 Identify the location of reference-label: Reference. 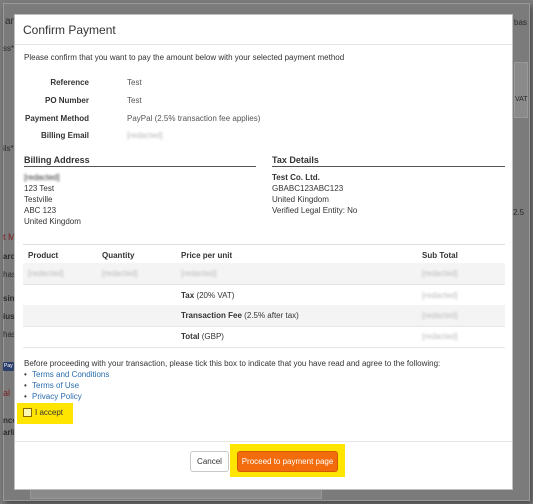
(69, 82).